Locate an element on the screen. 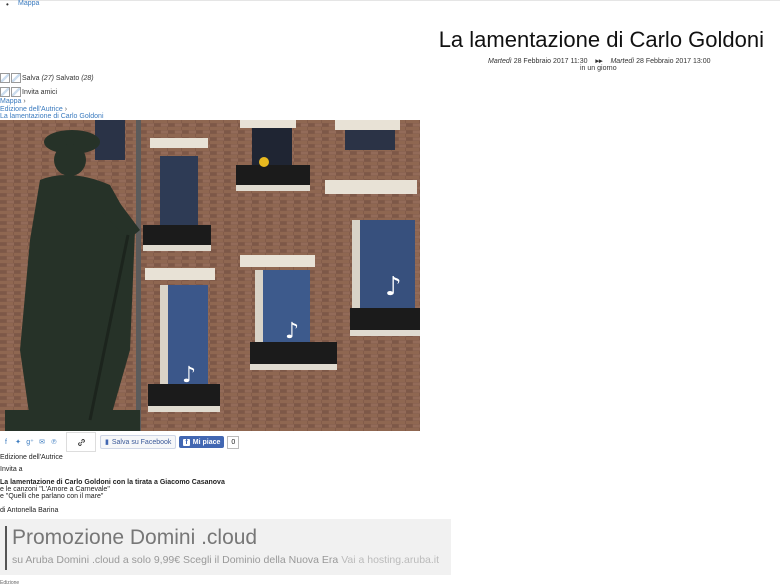 This screenshot has width=780, height=587. breadcrumb-item-event: La lamentazione di Carlo Goldoni is located at coordinates (52, 116).